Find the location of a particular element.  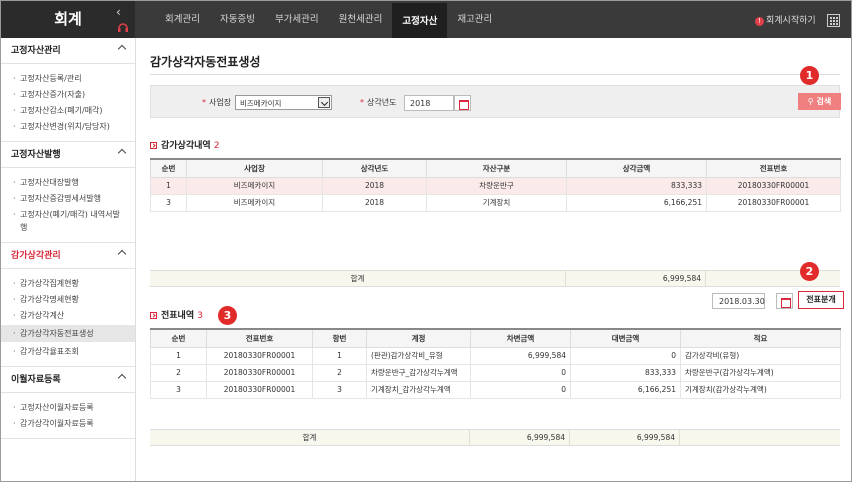

business-label: * 사업장 is located at coordinates (217, 102).